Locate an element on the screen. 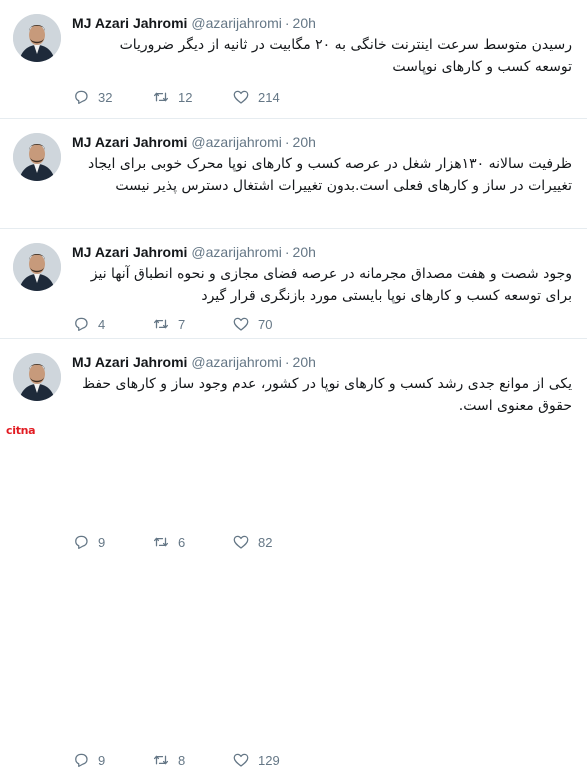 The width and height of the screenshot is (587, 770). like-button: 82 is located at coordinates (267, 542).